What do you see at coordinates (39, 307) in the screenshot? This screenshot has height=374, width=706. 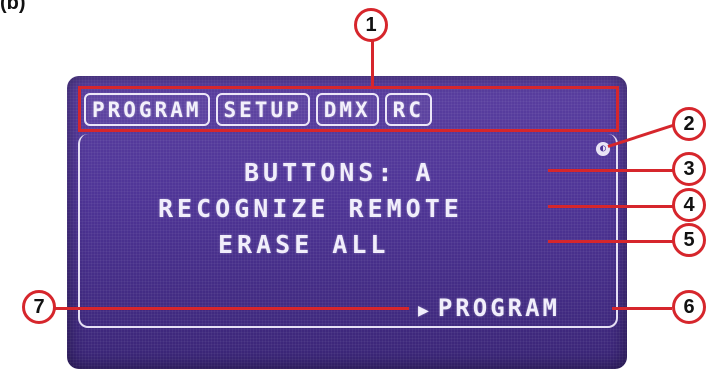 I see `callout-7: 7` at bounding box center [39, 307].